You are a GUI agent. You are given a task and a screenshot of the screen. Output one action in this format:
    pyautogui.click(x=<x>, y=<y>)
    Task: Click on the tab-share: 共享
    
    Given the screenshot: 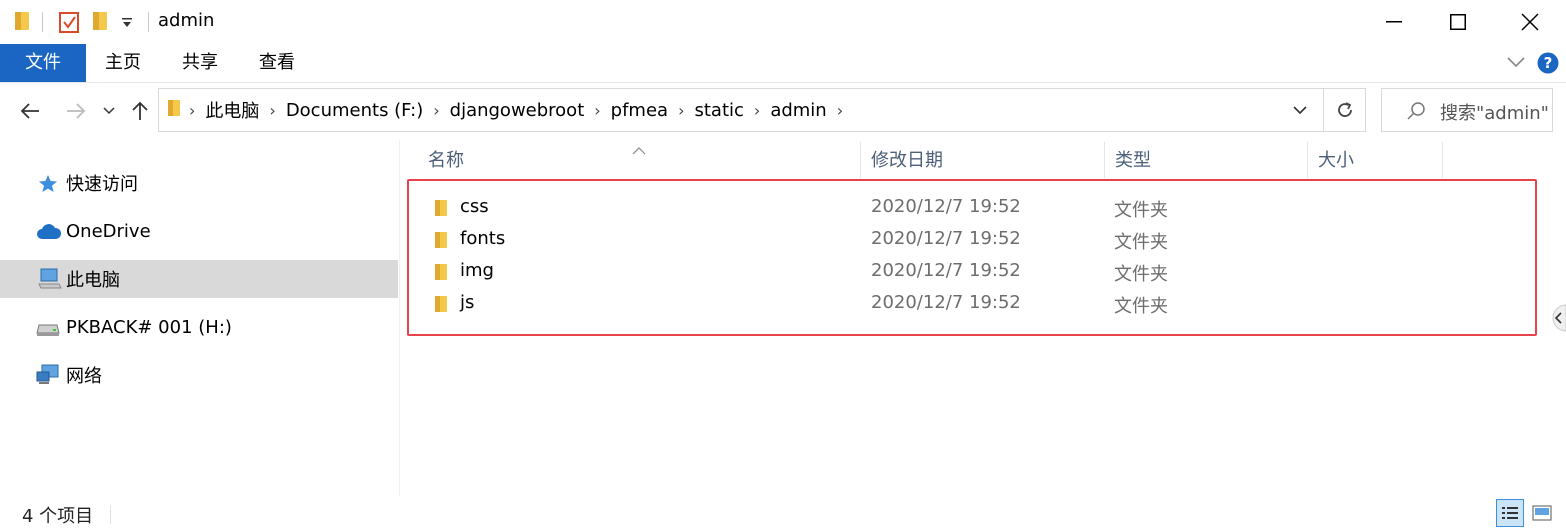 What is the action you would take?
    pyautogui.click(x=200, y=63)
    